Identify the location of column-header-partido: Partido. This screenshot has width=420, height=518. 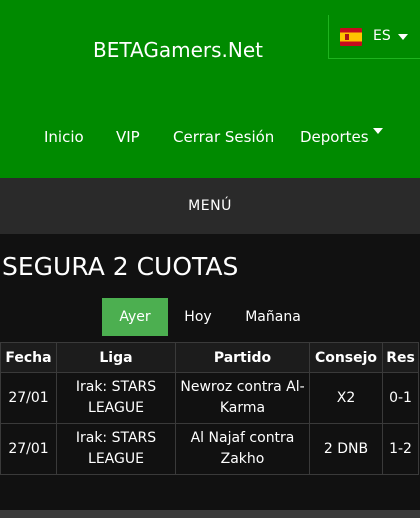
(242, 357).